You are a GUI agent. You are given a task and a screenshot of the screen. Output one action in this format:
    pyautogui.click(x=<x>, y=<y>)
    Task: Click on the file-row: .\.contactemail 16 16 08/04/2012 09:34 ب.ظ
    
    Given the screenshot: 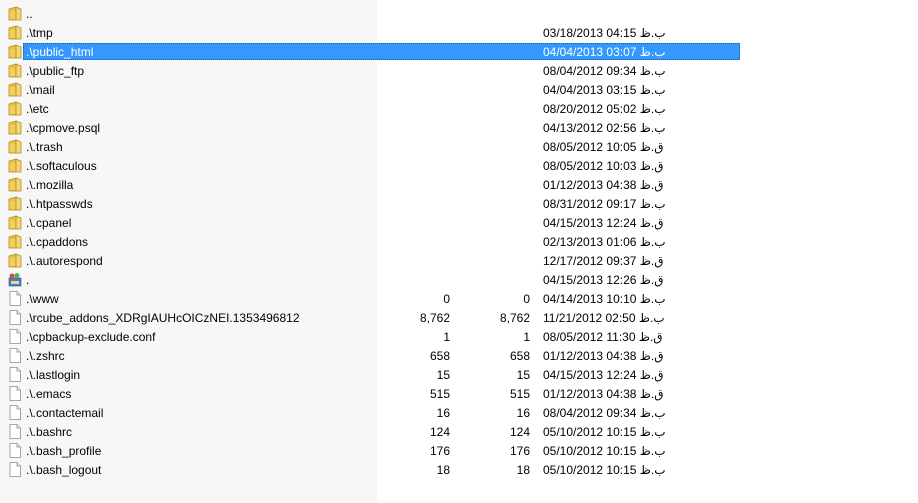 What is the action you would take?
    pyautogui.click(x=459, y=413)
    